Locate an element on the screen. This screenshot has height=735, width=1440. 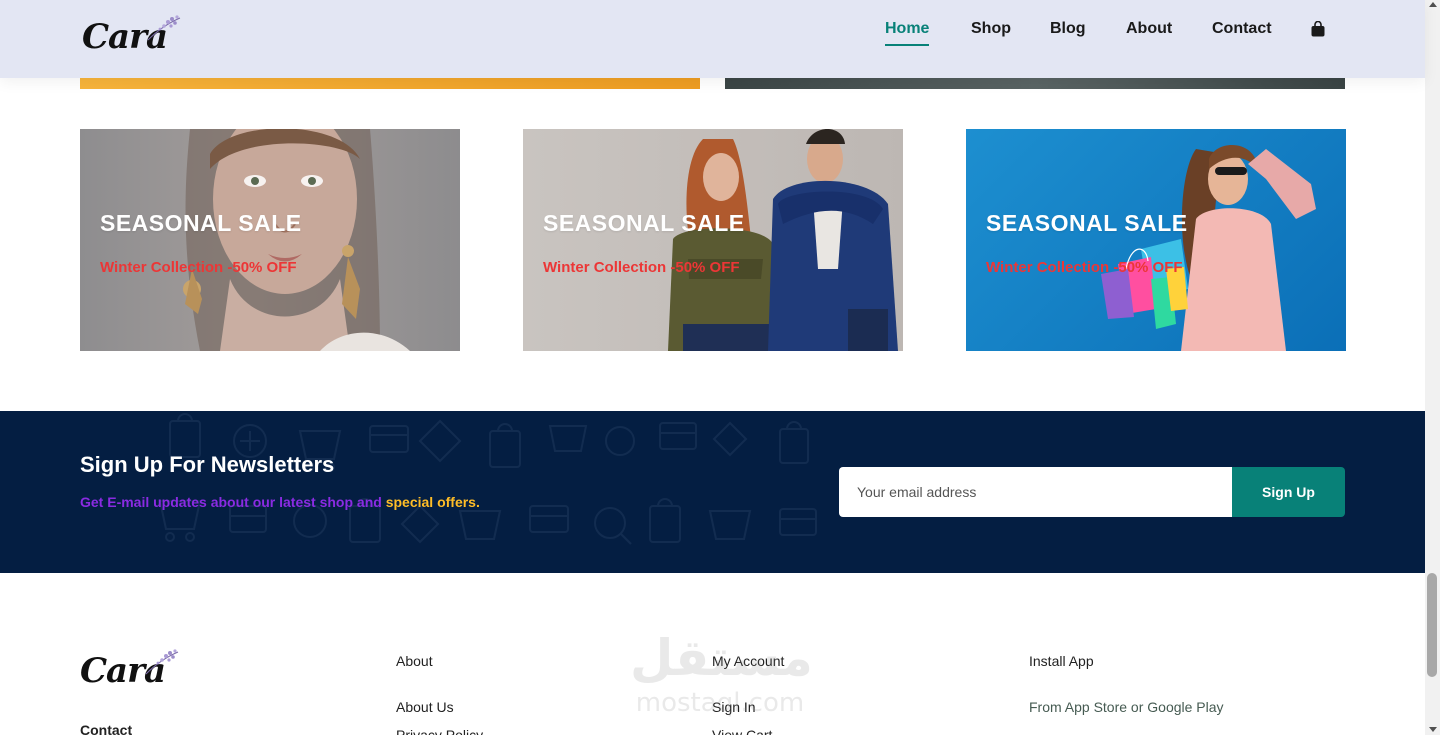
newsletter-subtitle-highlight: special offers. is located at coordinates (432, 502).